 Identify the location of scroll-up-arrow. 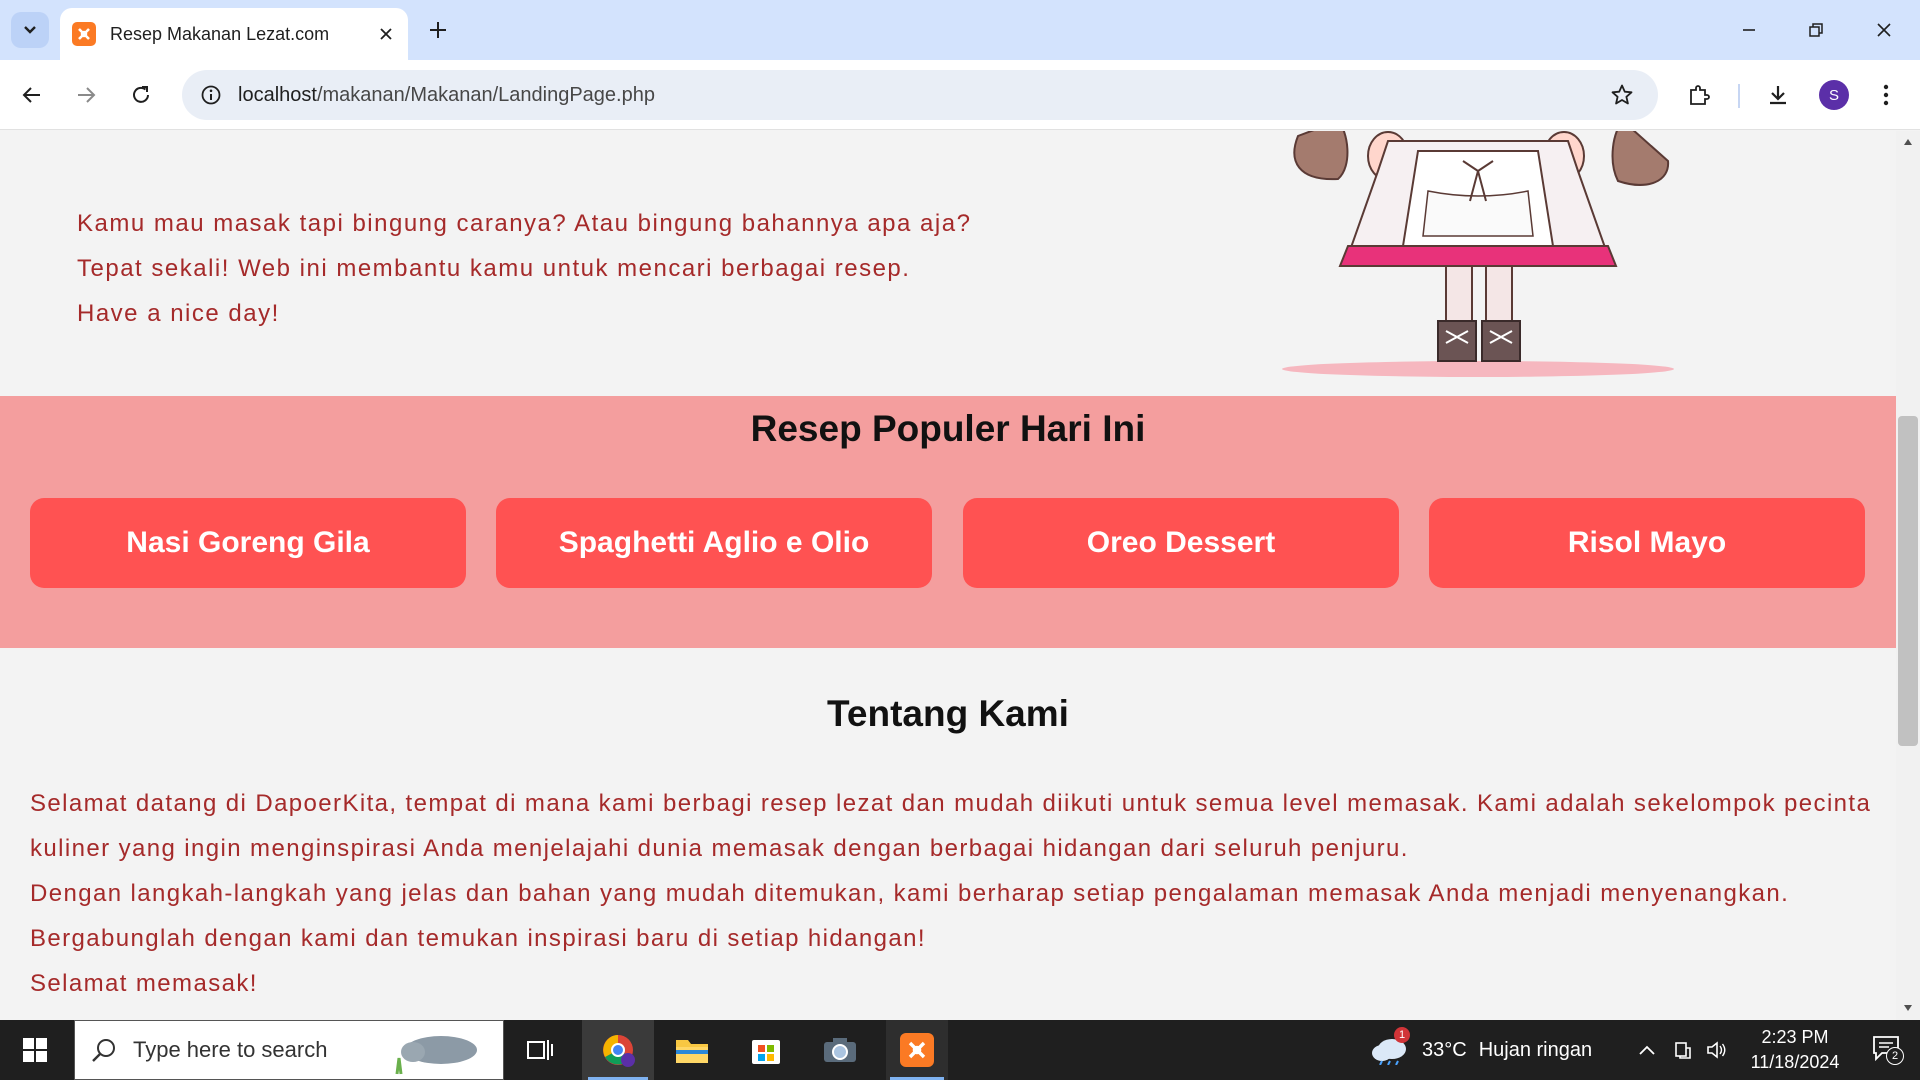
(1908, 142).